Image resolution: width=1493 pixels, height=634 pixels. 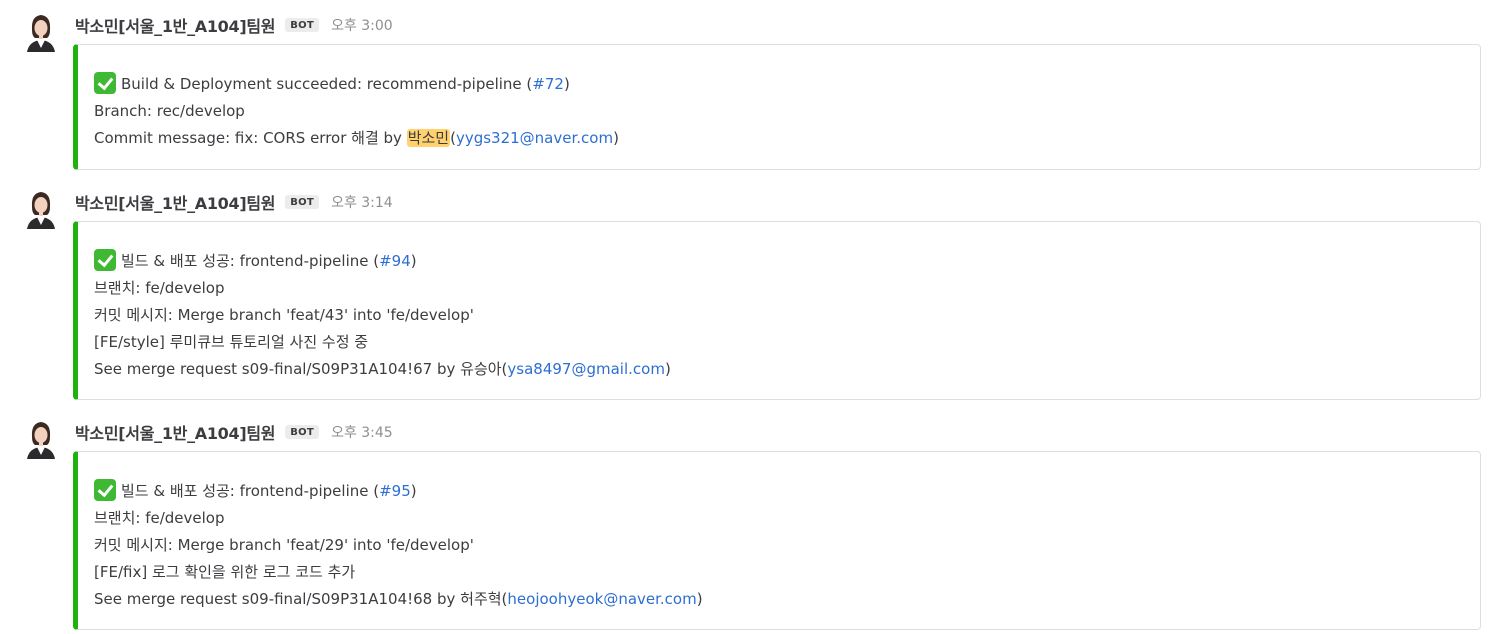 What do you see at coordinates (548, 84) in the screenshot?
I see `pipeline-link: #72` at bounding box center [548, 84].